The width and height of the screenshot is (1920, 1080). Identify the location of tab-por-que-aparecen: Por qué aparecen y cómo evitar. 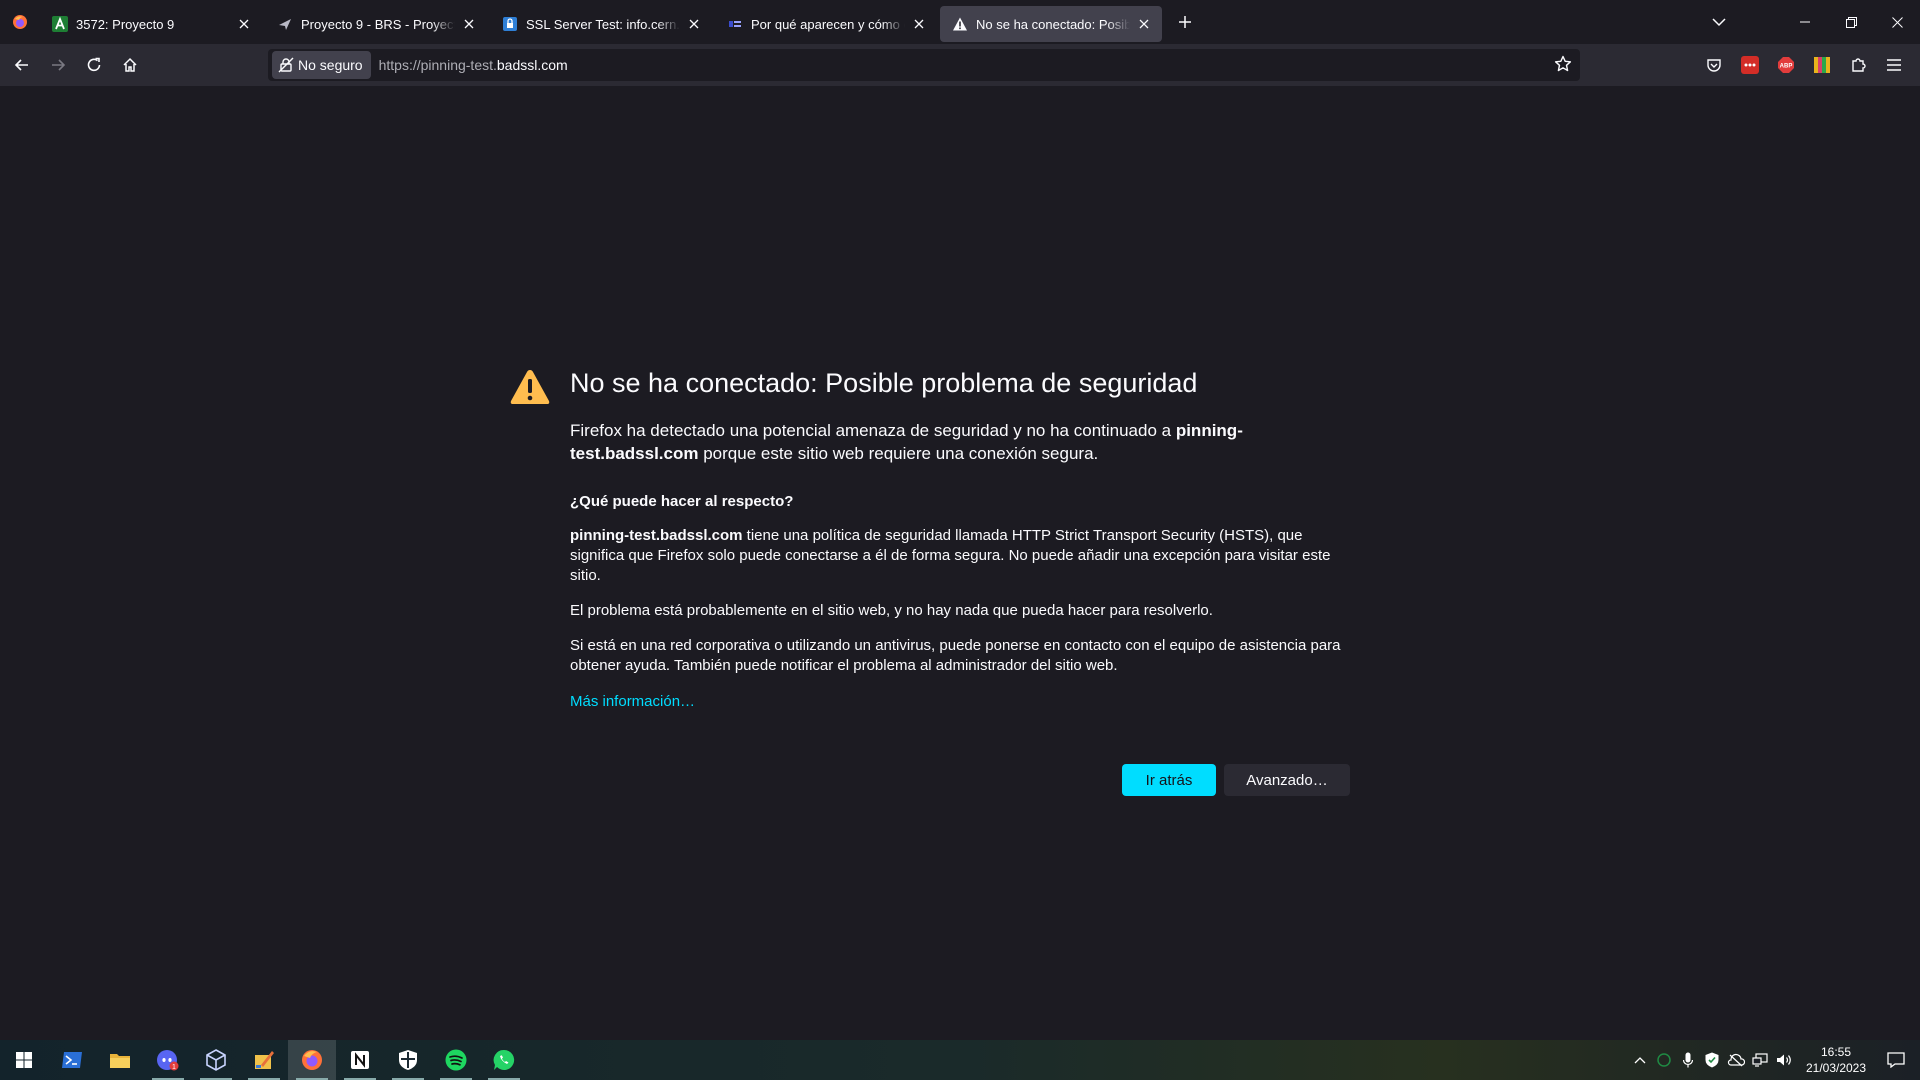
(826, 24).